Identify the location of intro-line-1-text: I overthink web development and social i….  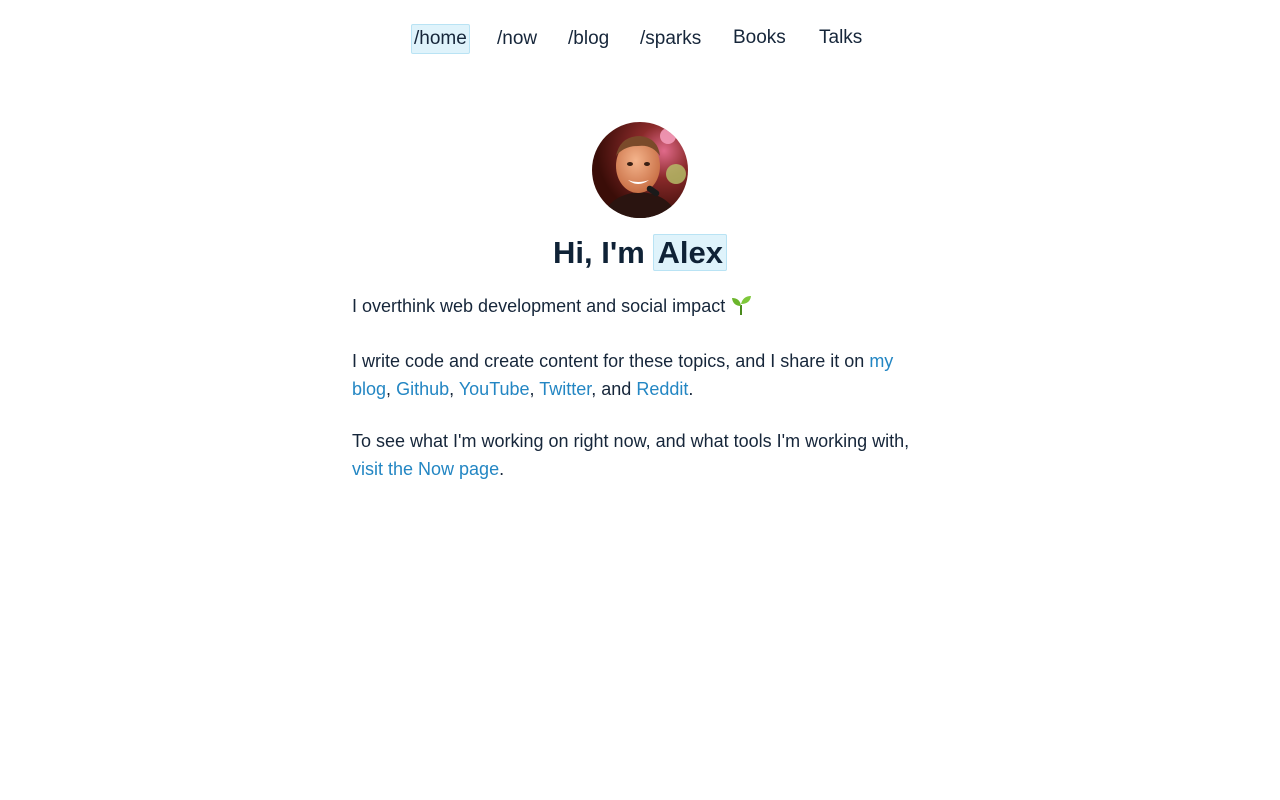
(539, 306).